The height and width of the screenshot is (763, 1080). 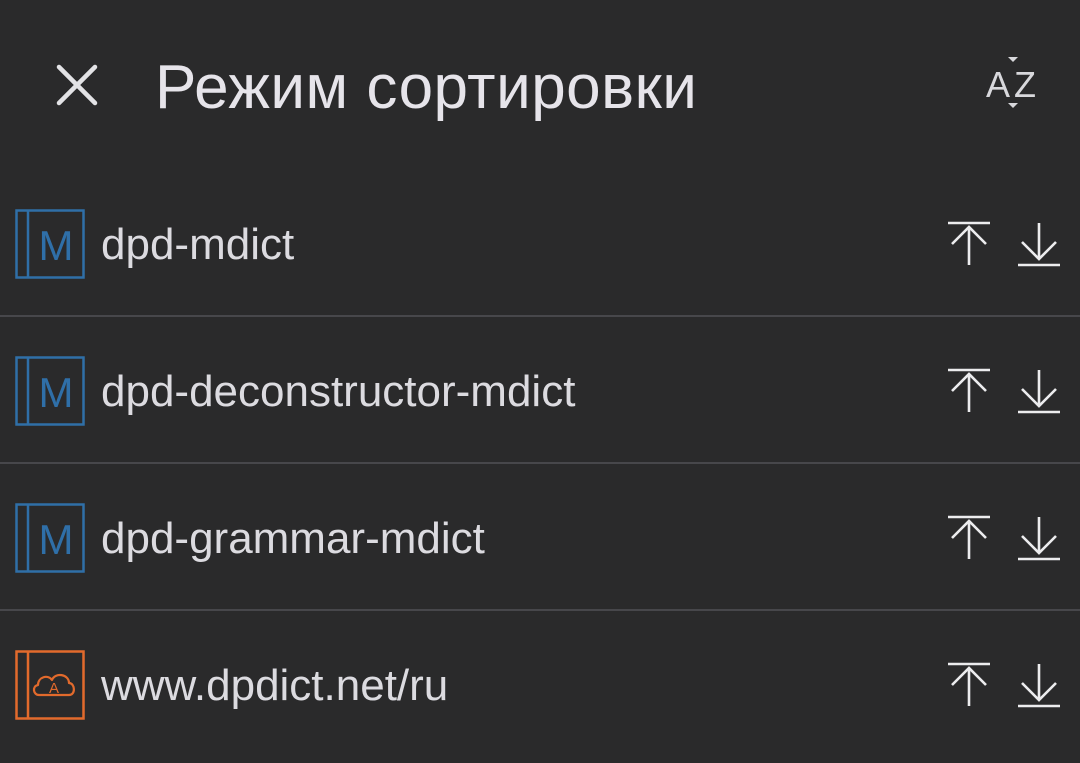 I want to click on sort-az-icon: A Z, so click(x=1011, y=82).